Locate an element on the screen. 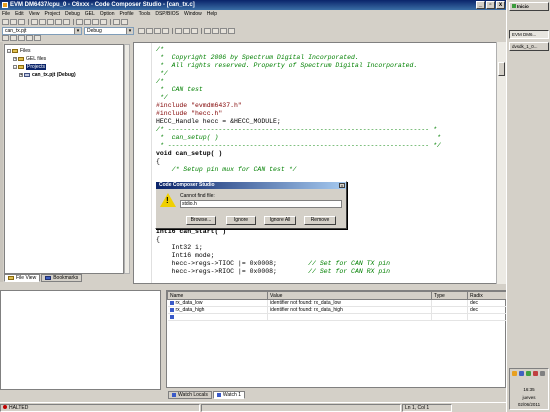 The height and width of the screenshot is (412, 550). find-icon is located at coordinates (79, 22).